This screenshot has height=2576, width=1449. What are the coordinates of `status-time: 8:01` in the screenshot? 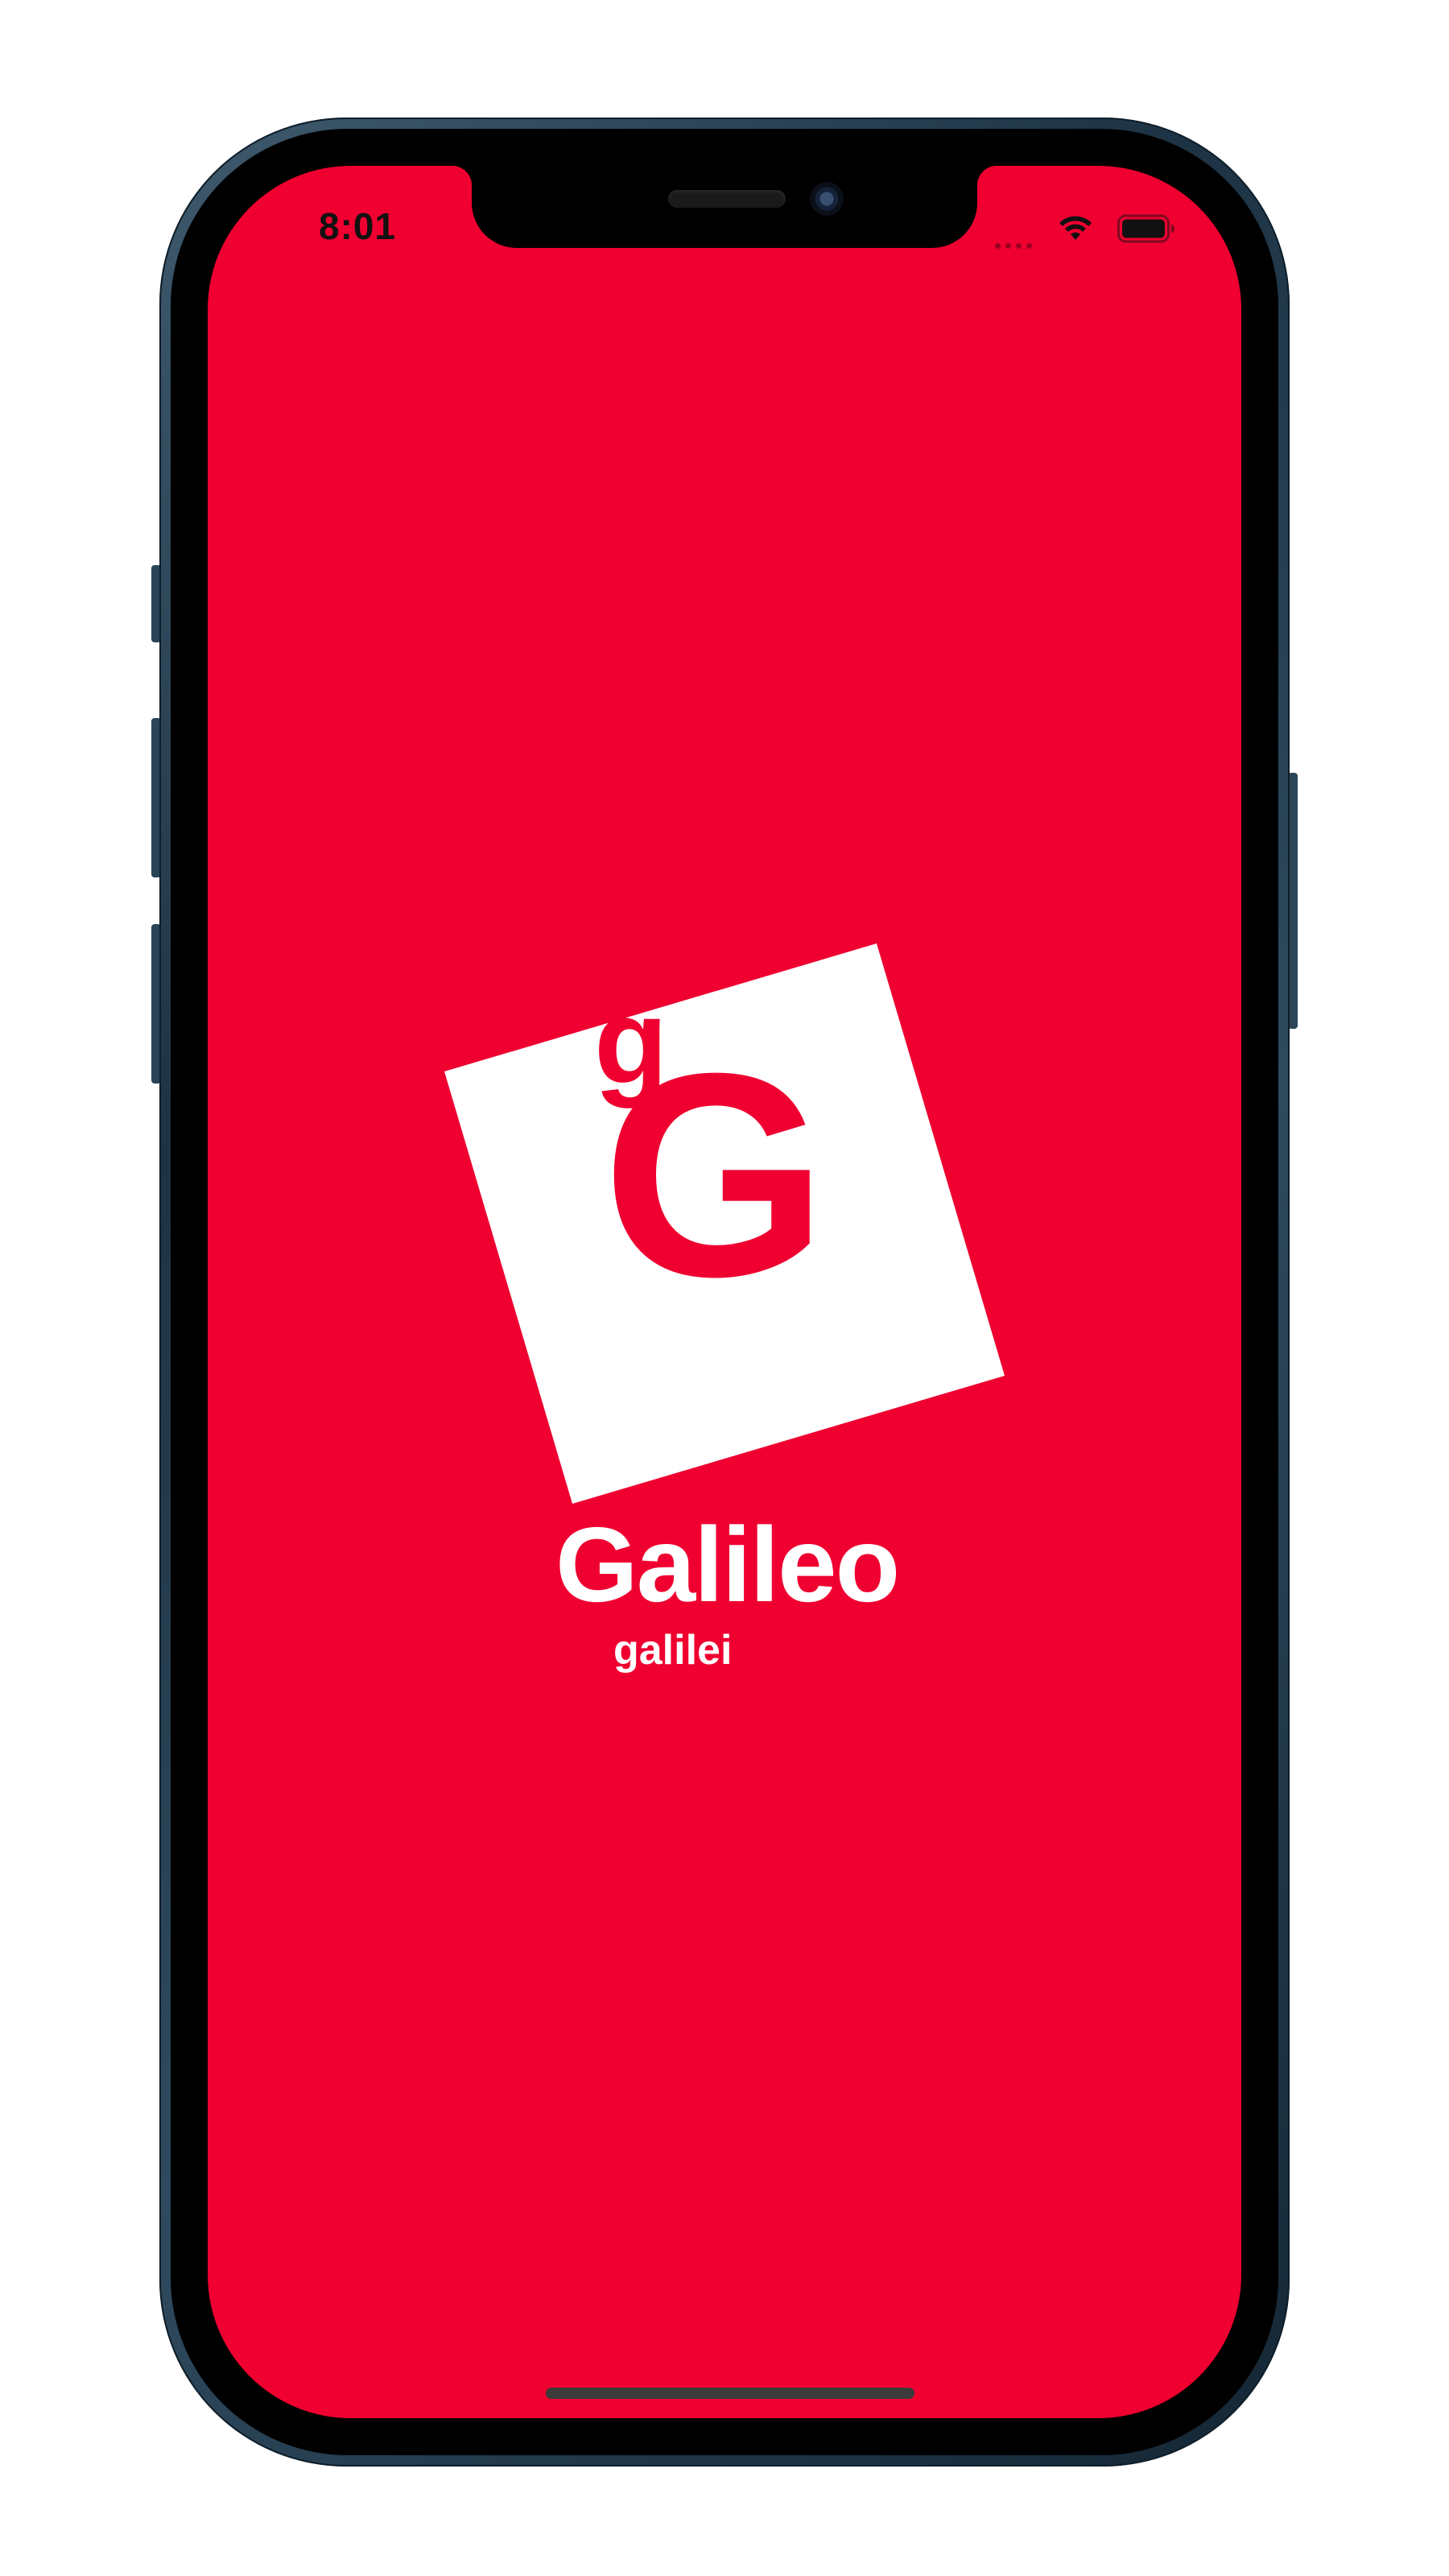 It's located at (358, 226).